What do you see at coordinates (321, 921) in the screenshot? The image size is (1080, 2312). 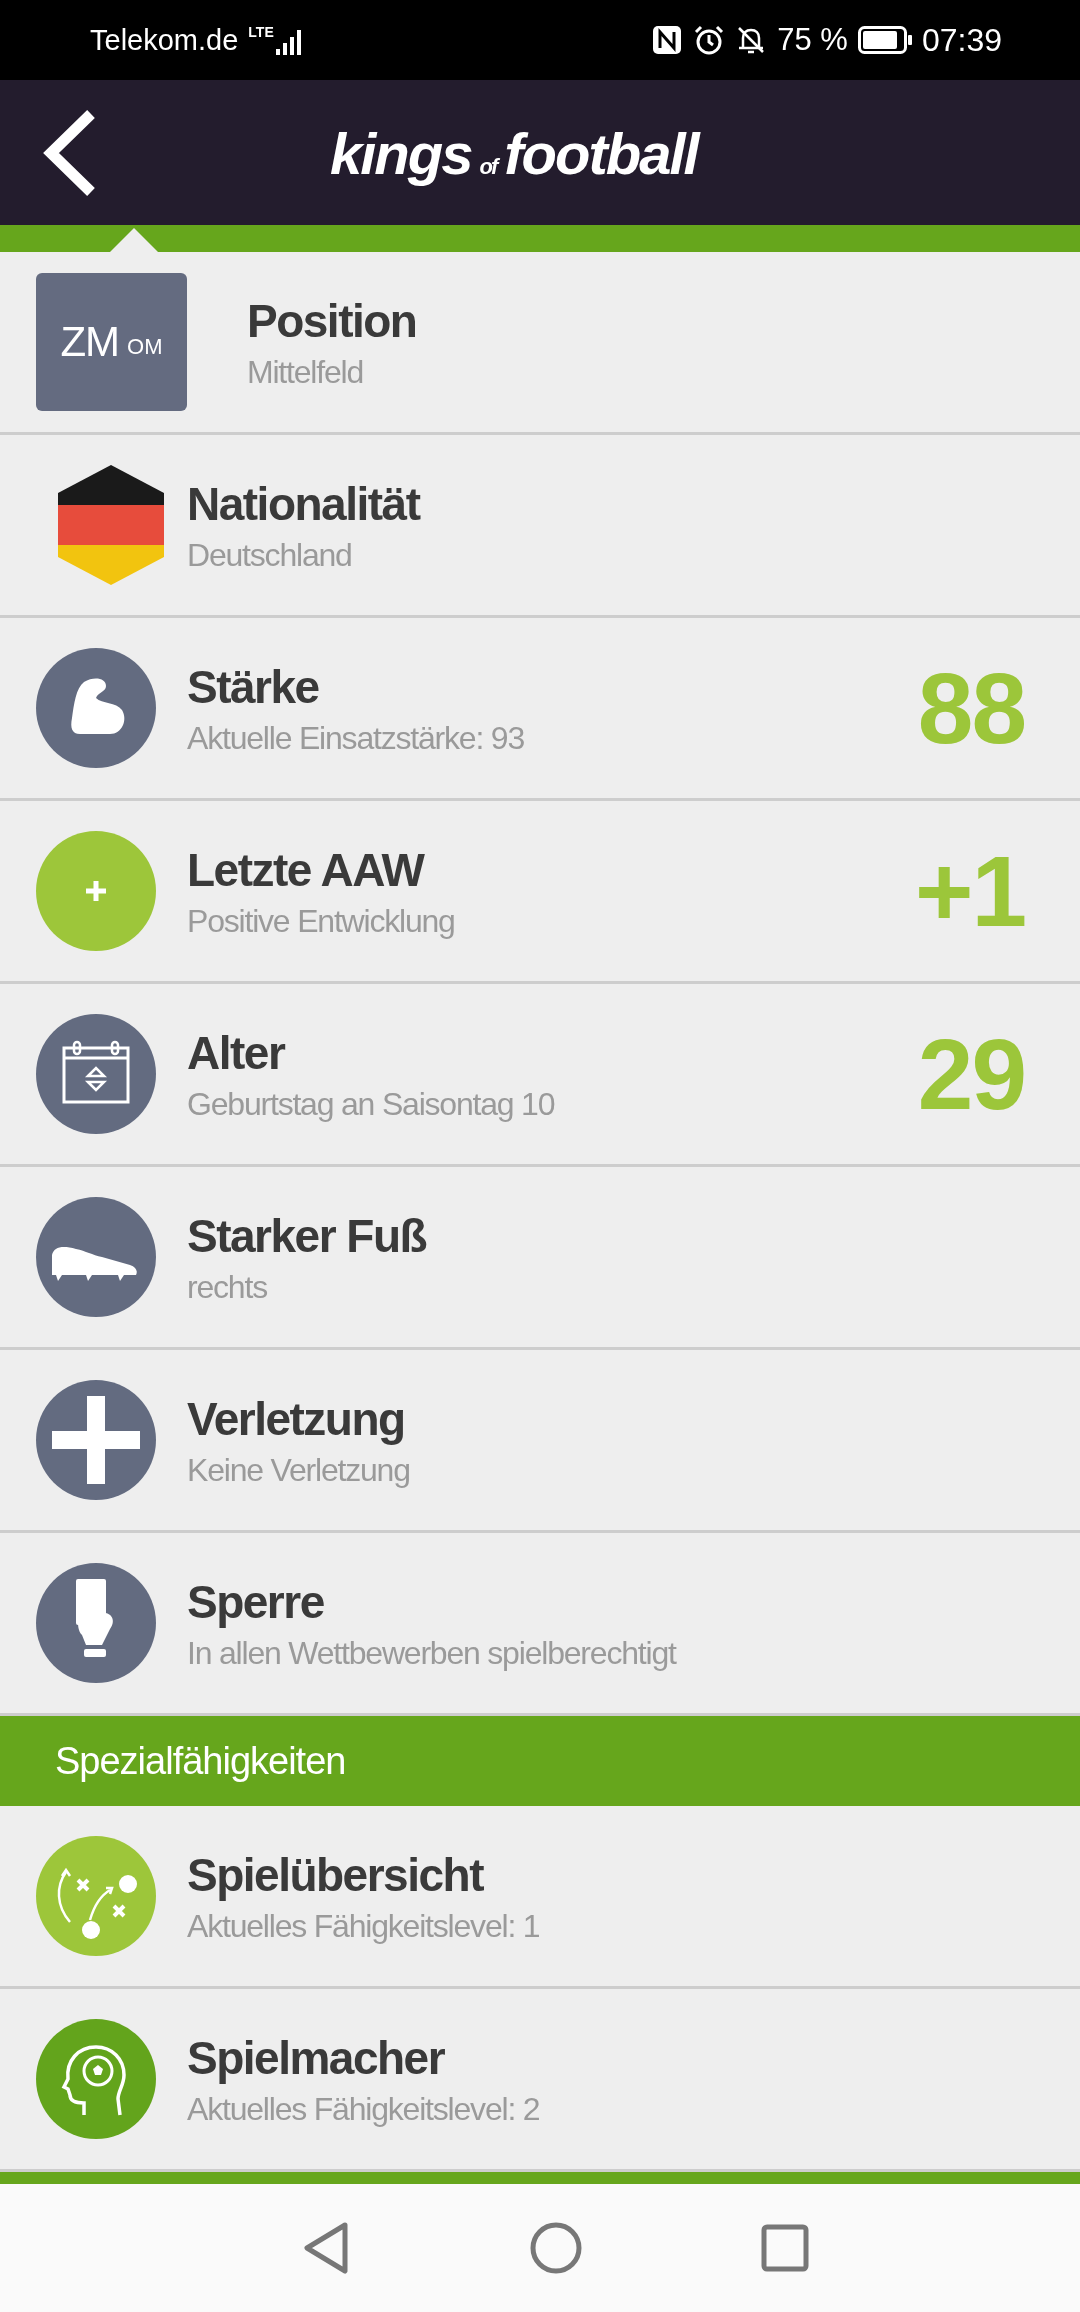 I see `row-subtitle: Positive Entwicklung` at bounding box center [321, 921].